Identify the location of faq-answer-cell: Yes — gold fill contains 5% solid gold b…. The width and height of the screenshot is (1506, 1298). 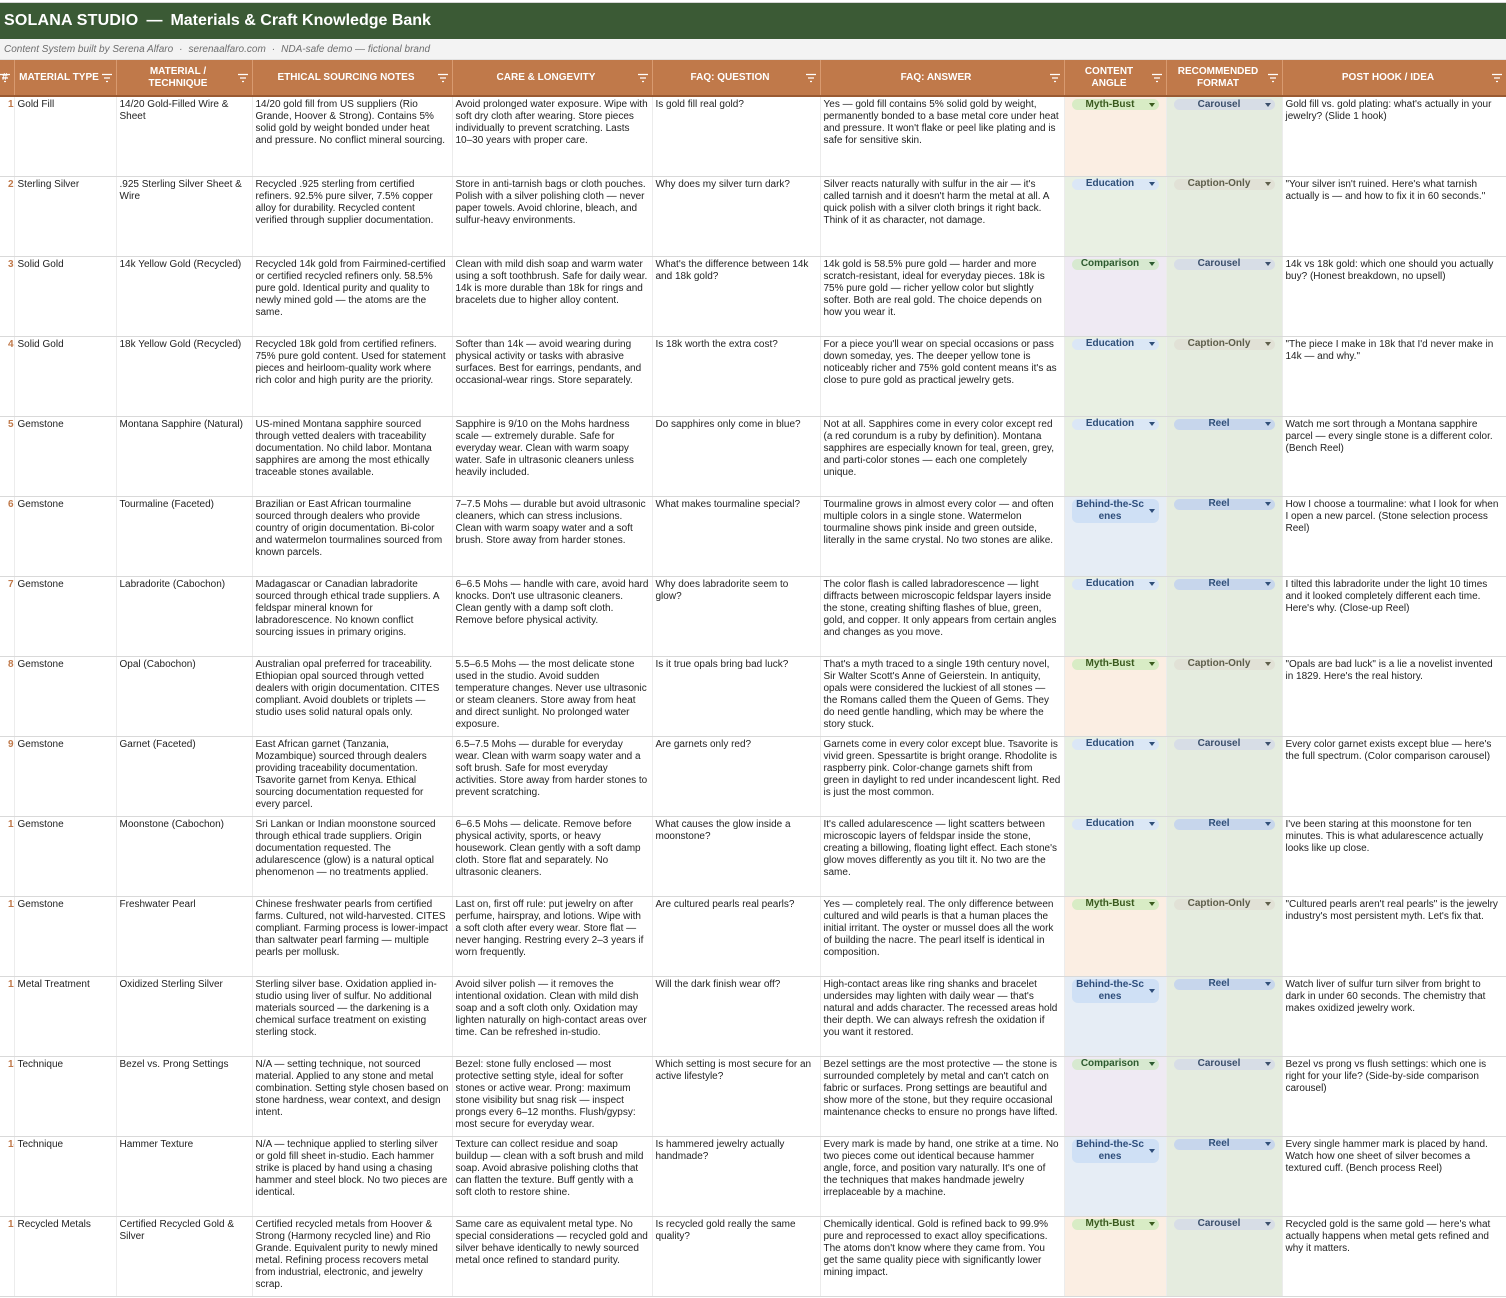
(942, 136).